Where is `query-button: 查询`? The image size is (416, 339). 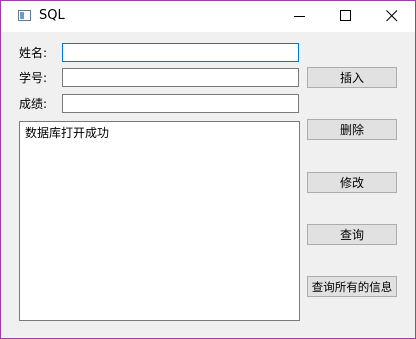
query-button: 查询 is located at coordinates (352, 234).